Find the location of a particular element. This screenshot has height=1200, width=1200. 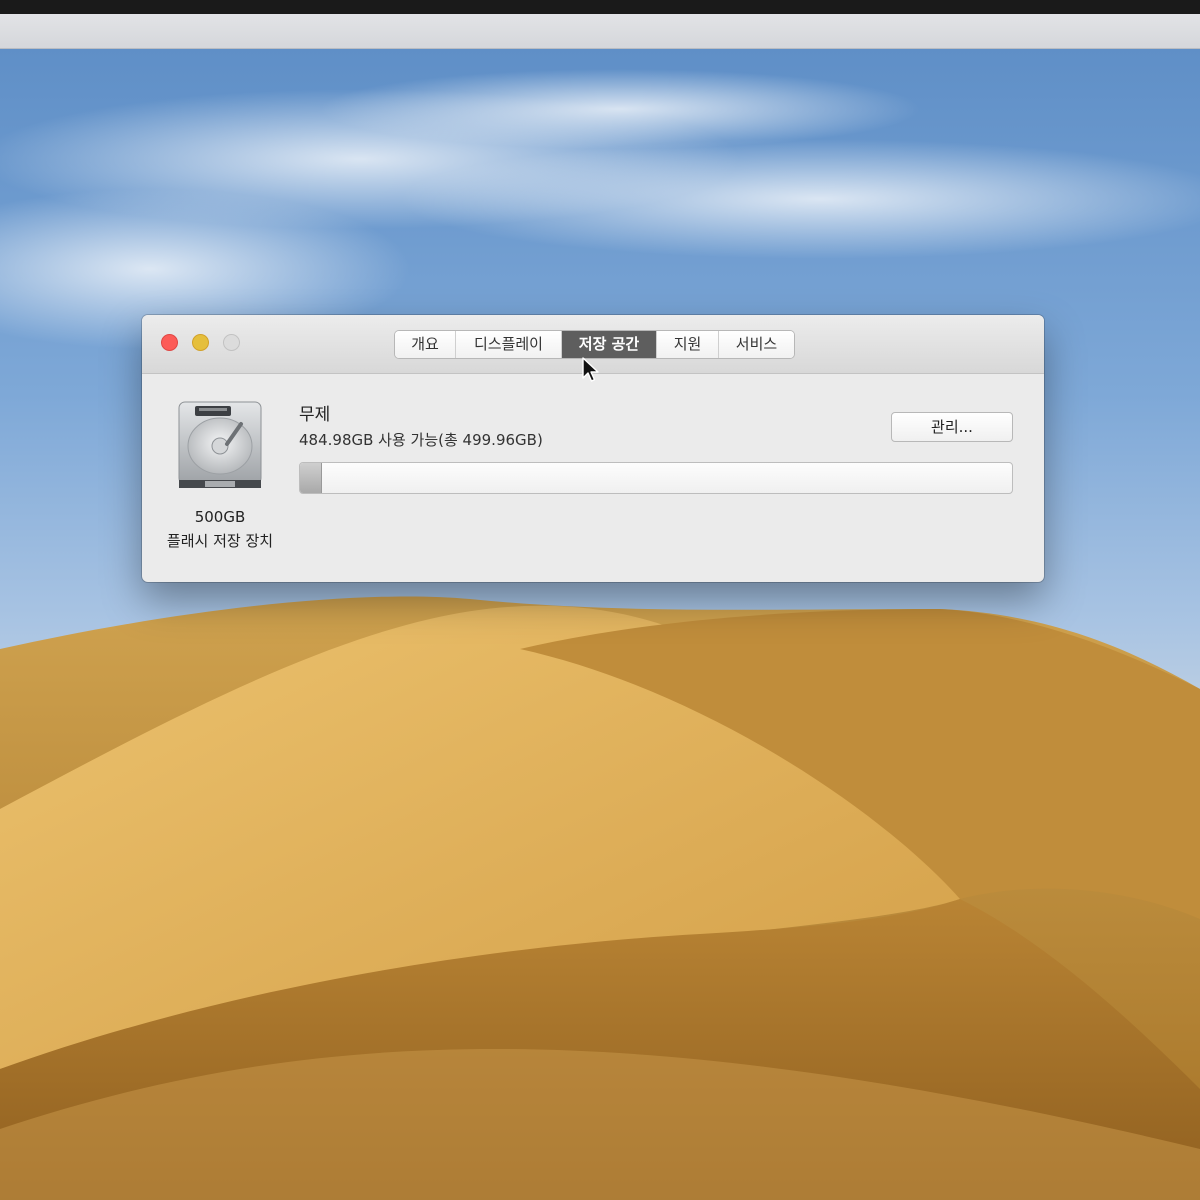

mouse-pointer-icon is located at coordinates (590, 369).